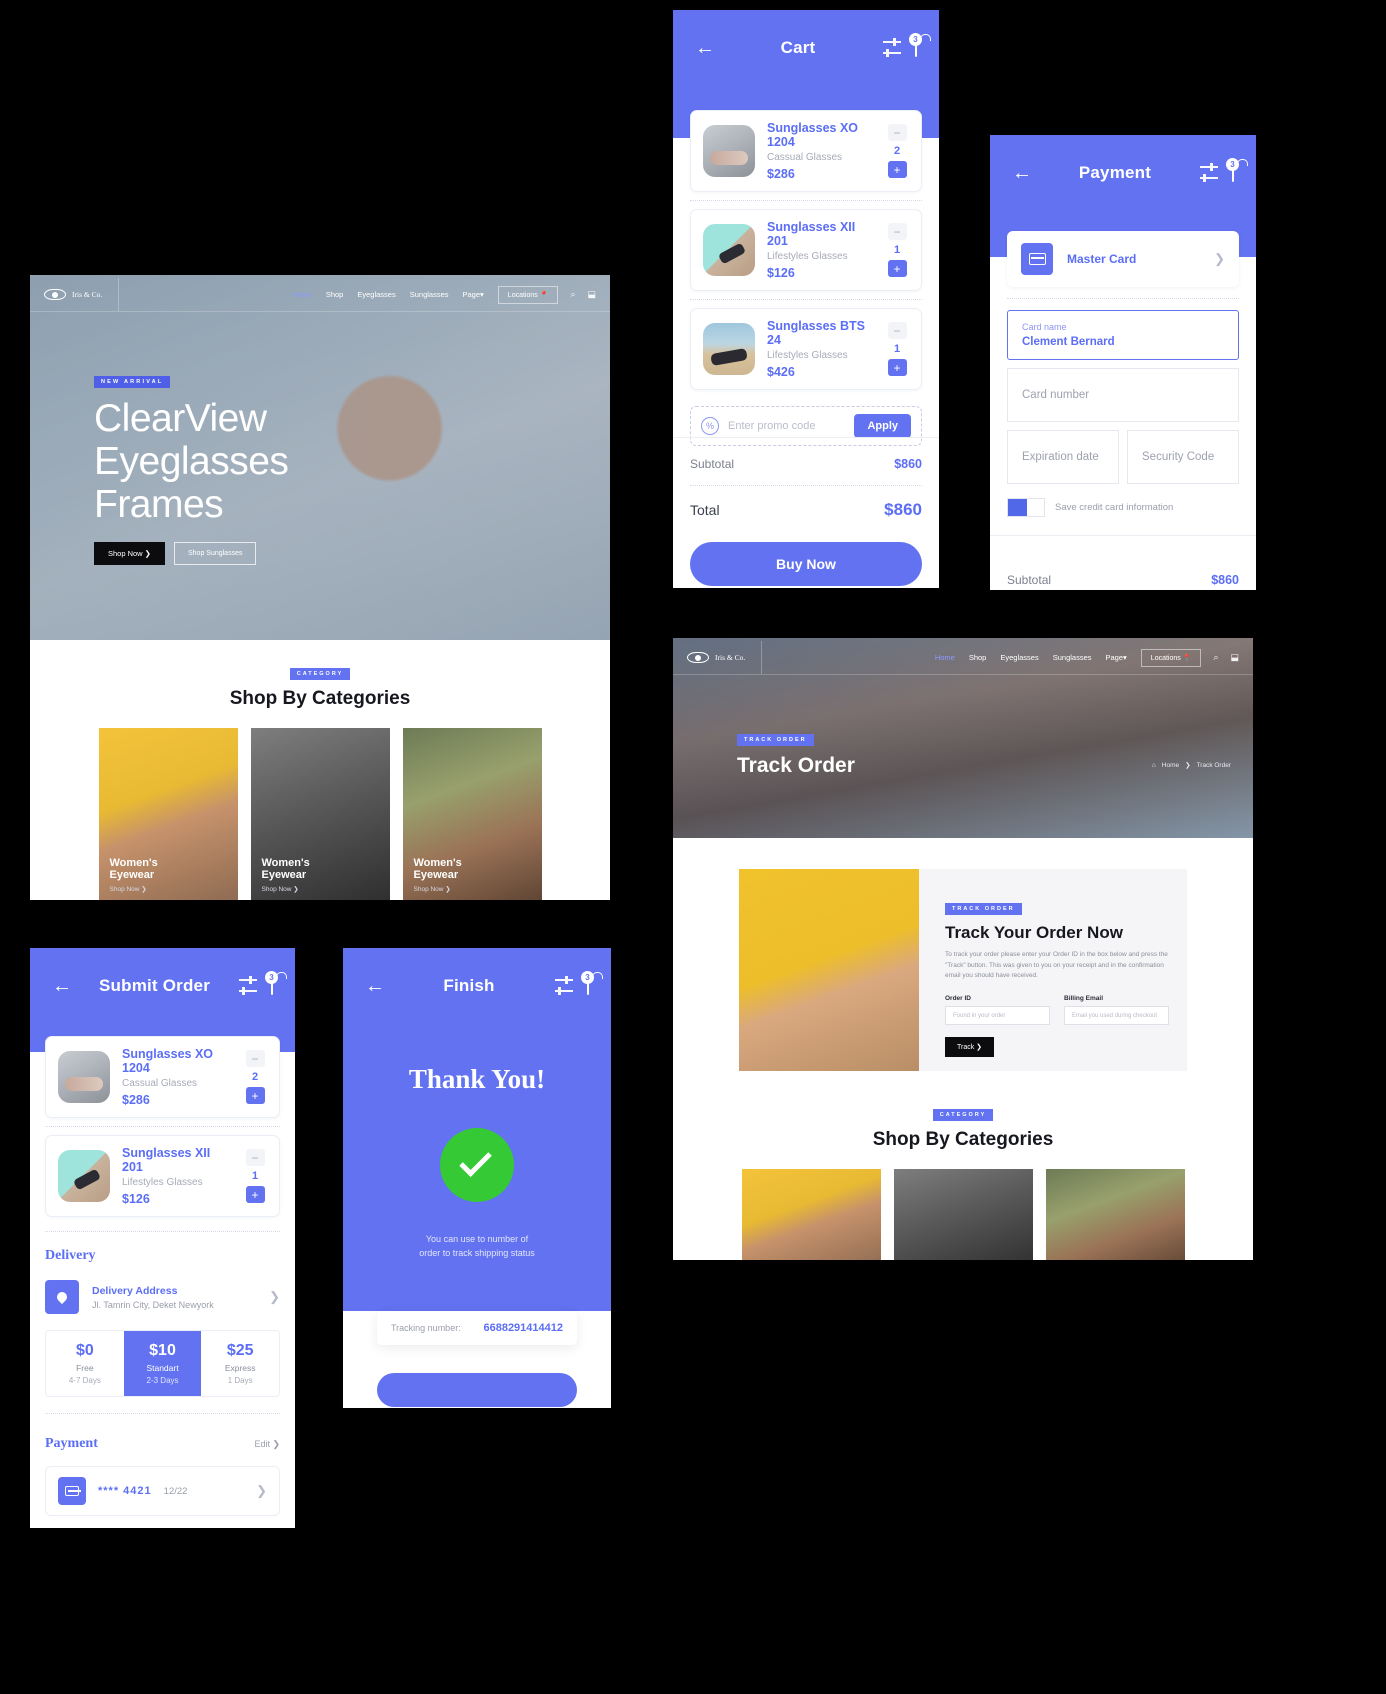 This screenshot has height=1694, width=1386. I want to click on shipping-days: 1 Days, so click(240, 1380).